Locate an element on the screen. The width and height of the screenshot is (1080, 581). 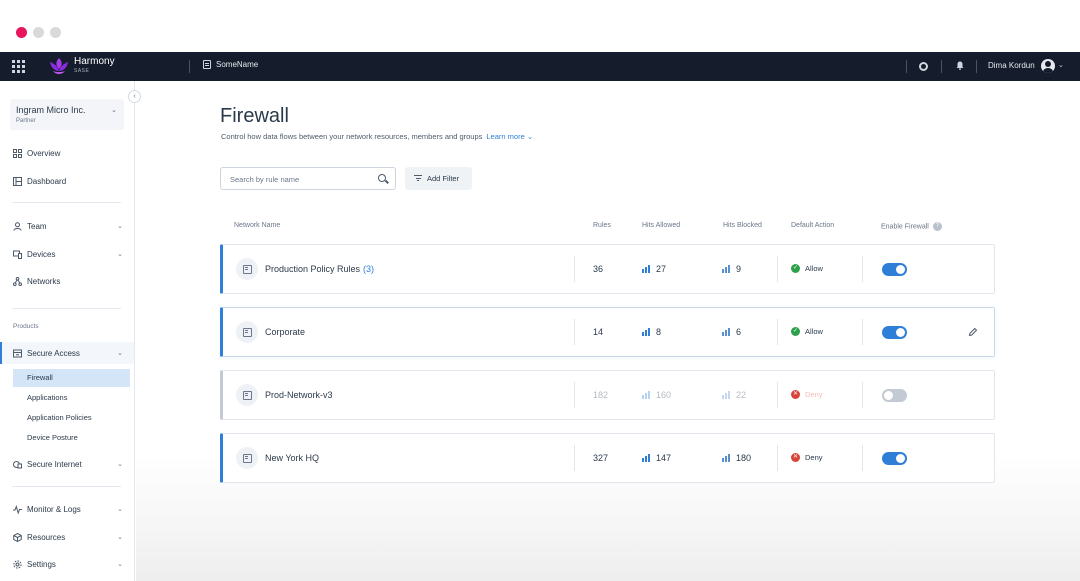
sidebar-divider is located at coordinates (66, 202).